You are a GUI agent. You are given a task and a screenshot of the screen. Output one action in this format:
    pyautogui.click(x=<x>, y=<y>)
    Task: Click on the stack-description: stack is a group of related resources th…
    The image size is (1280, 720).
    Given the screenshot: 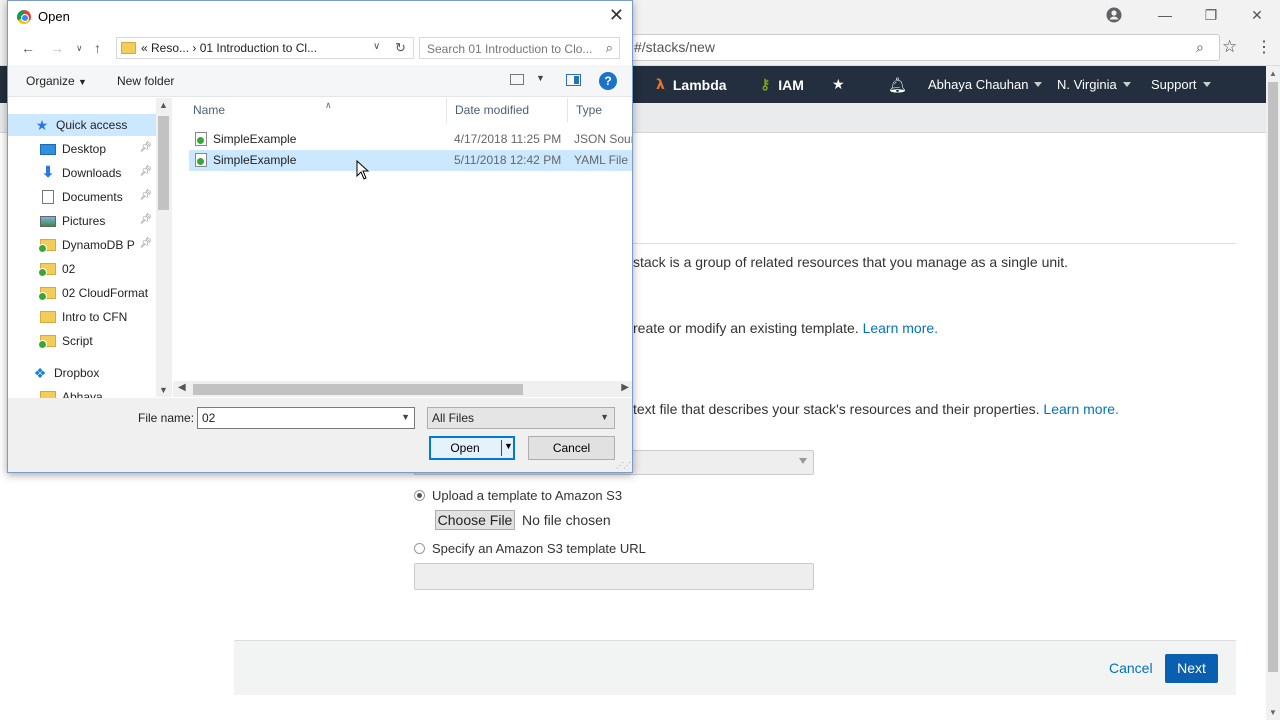 What is the action you would take?
    pyautogui.click(x=851, y=262)
    